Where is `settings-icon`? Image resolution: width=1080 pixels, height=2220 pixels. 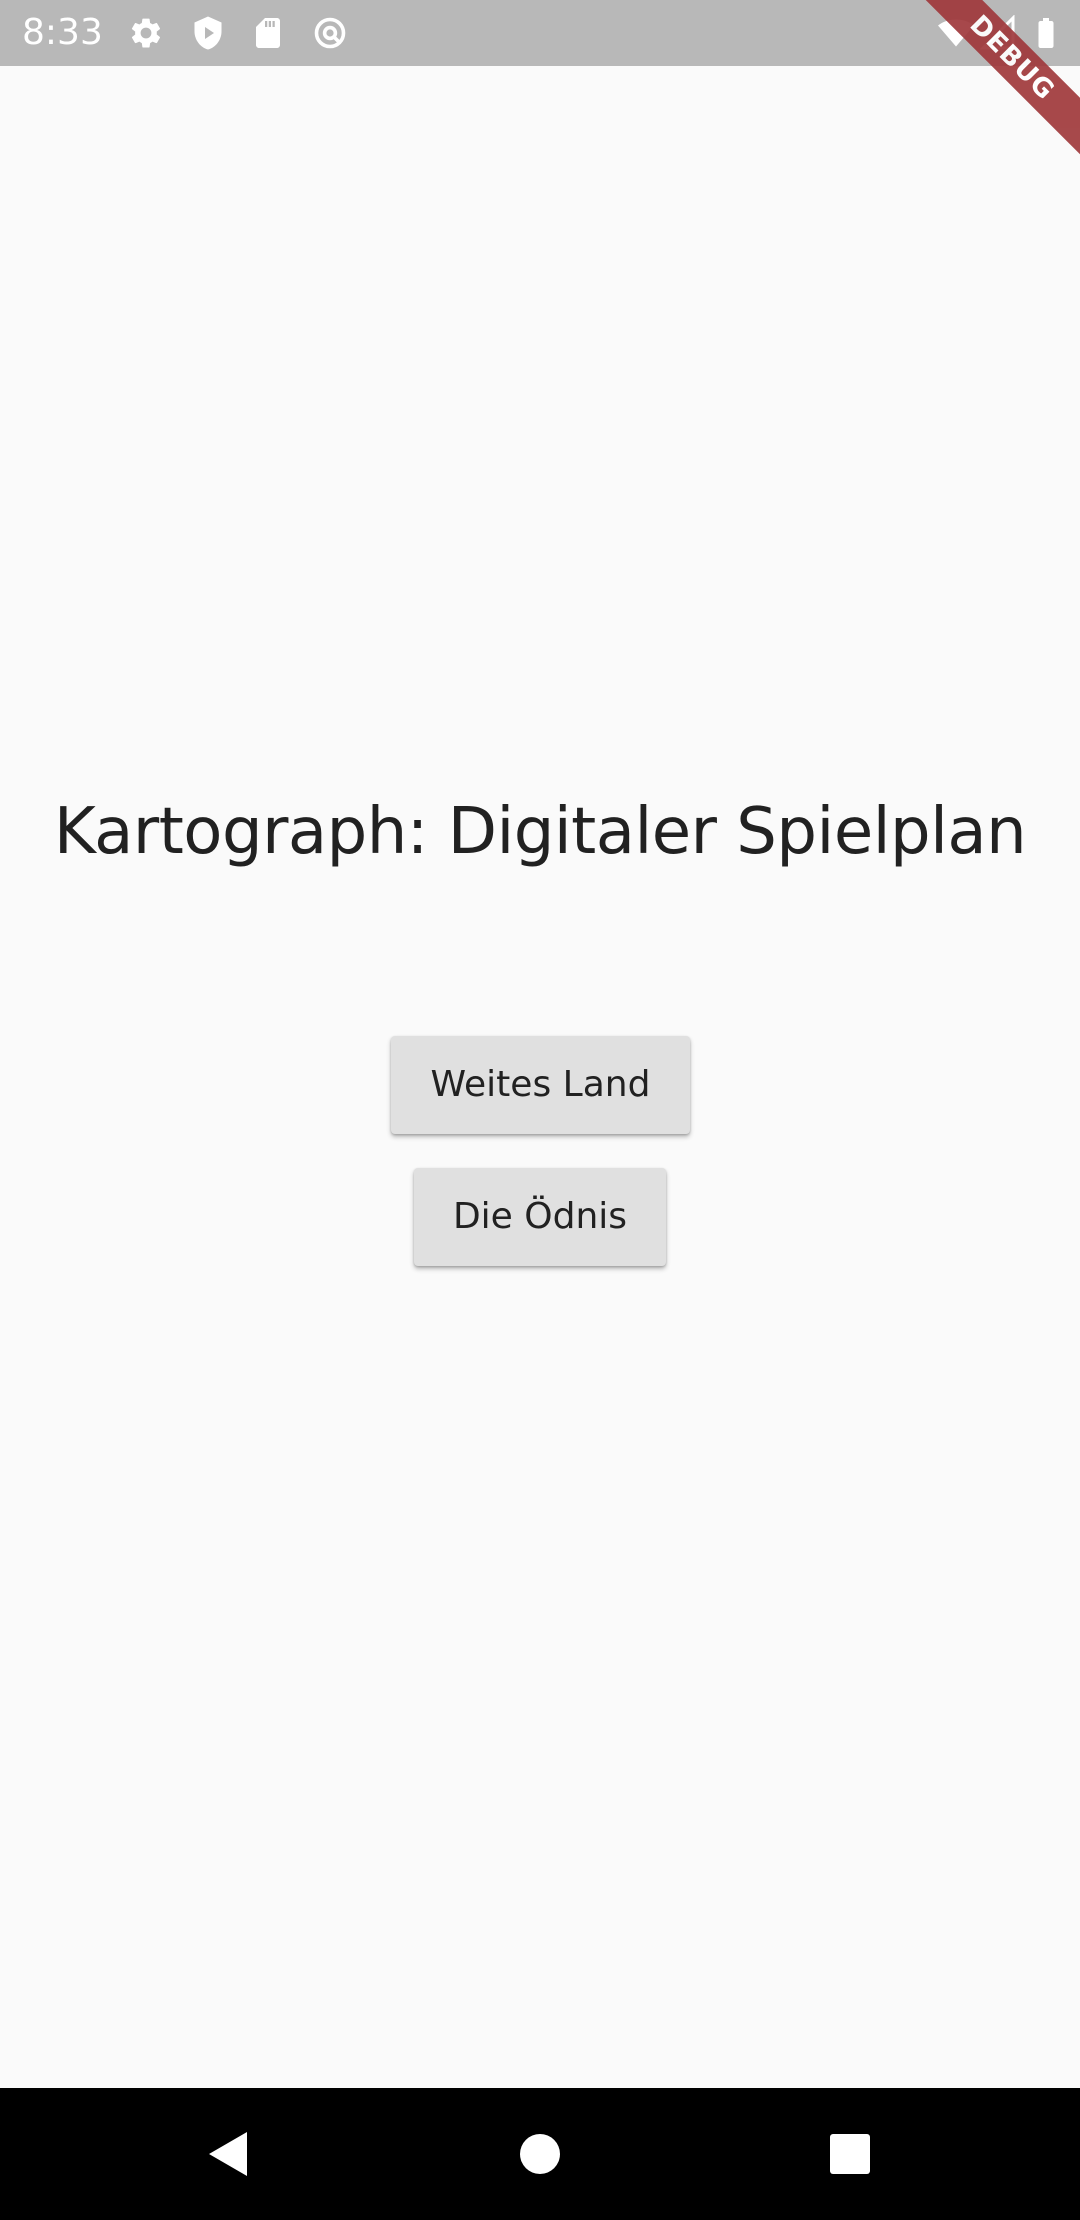 settings-icon is located at coordinates (146, 33).